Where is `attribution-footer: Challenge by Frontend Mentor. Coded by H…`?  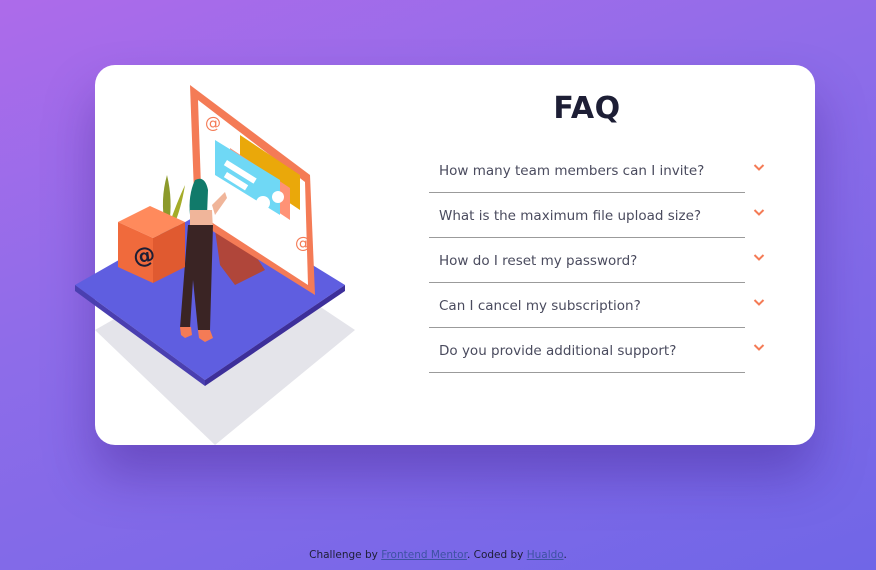 attribution-footer: Challenge by Frontend Mentor. Coded by H… is located at coordinates (438, 555).